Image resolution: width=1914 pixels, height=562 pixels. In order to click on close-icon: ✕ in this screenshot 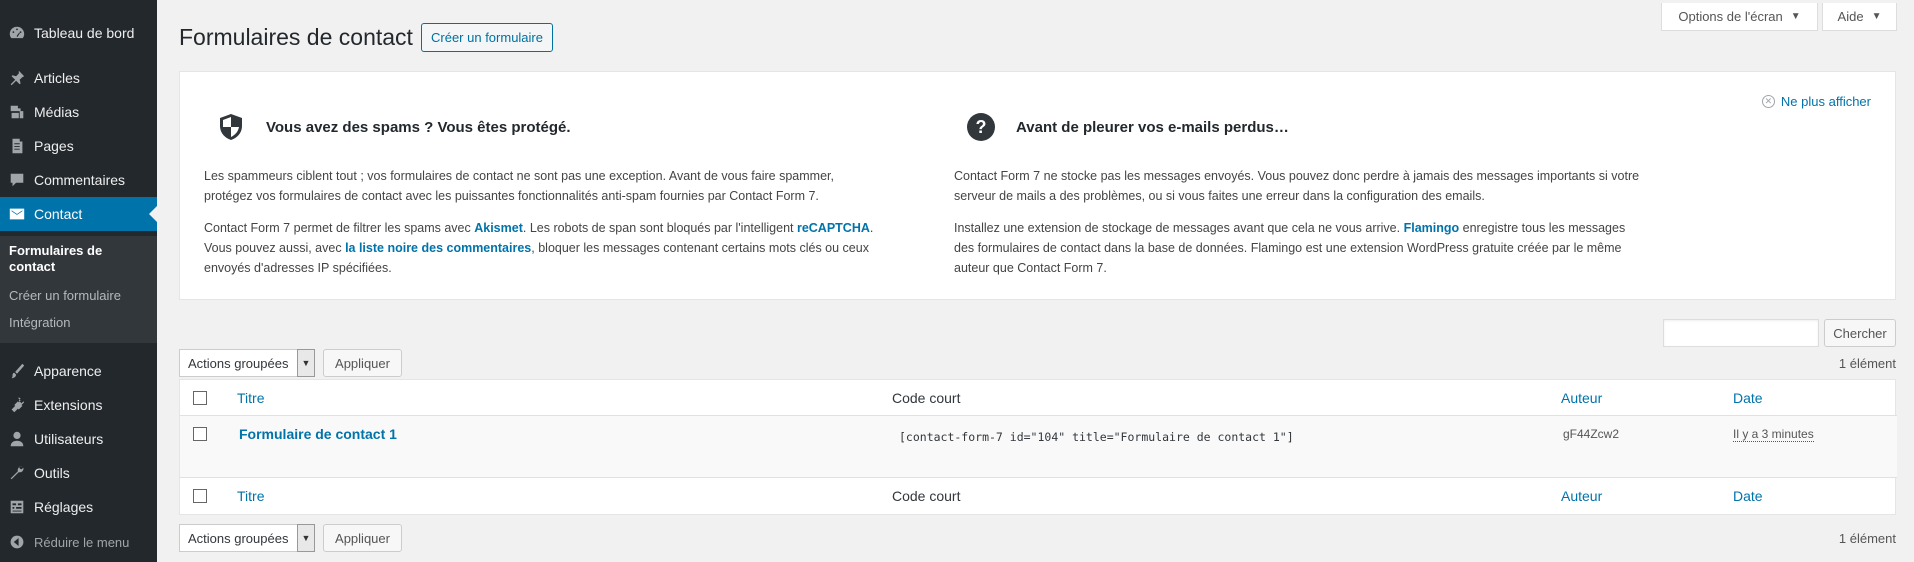, I will do `click(1768, 101)`.